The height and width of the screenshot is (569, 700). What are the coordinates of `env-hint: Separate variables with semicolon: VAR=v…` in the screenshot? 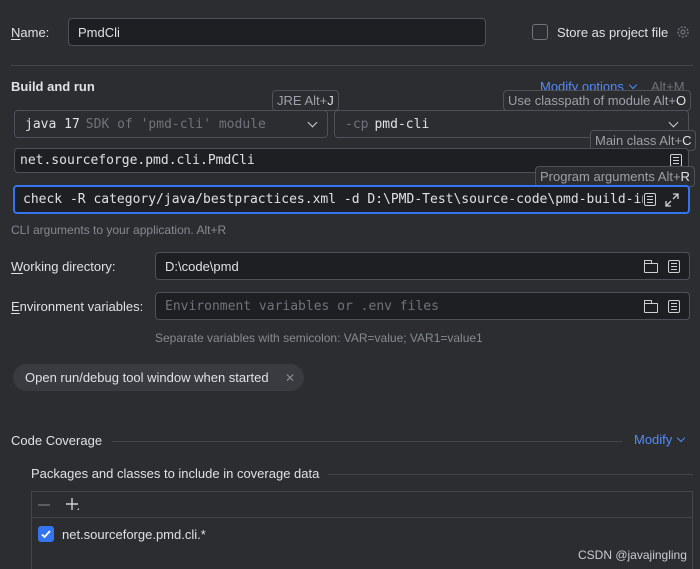 It's located at (319, 338).